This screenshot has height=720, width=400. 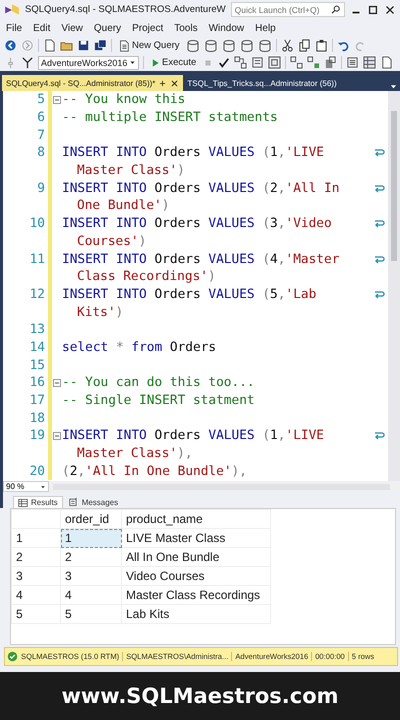 What do you see at coordinates (197, 224) in the screenshot?
I see `code-line: INSERT INTO Orders VALUES (3,'Video` at bounding box center [197, 224].